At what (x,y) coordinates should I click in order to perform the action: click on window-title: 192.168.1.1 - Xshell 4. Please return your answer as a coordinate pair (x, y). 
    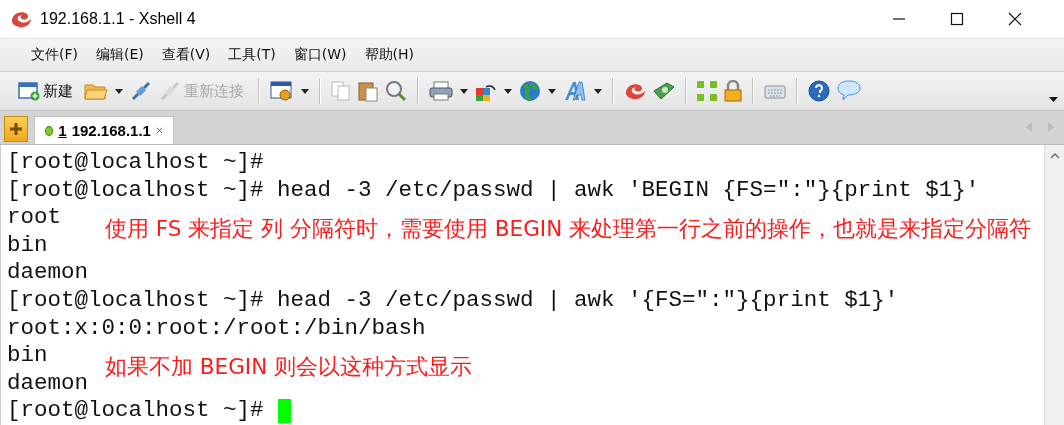
    Looking at the image, I should click on (118, 19).